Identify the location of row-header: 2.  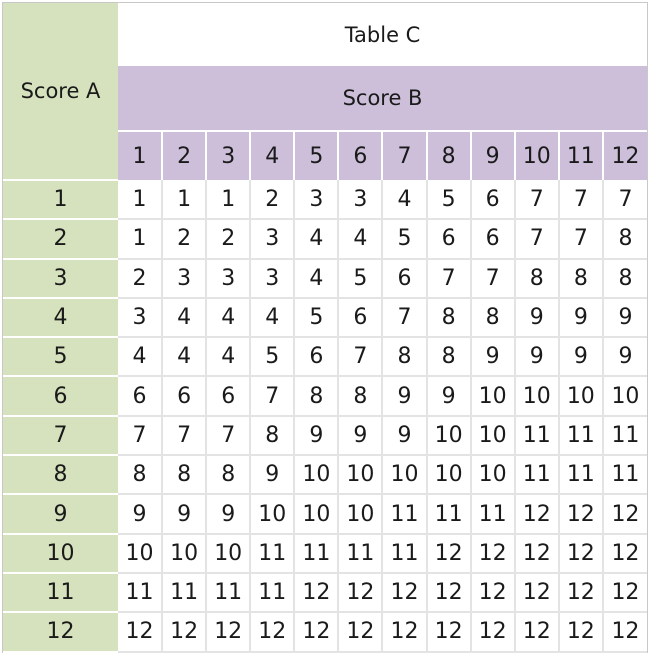
(60, 239).